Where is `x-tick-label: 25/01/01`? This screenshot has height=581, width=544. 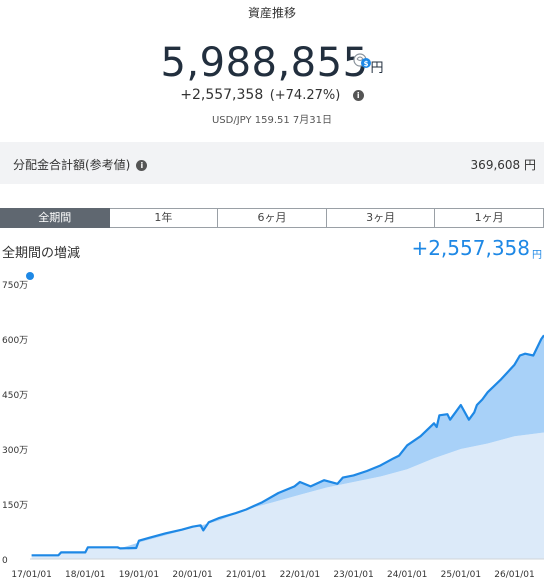
x-tick-label: 25/01/01 is located at coordinates (461, 575).